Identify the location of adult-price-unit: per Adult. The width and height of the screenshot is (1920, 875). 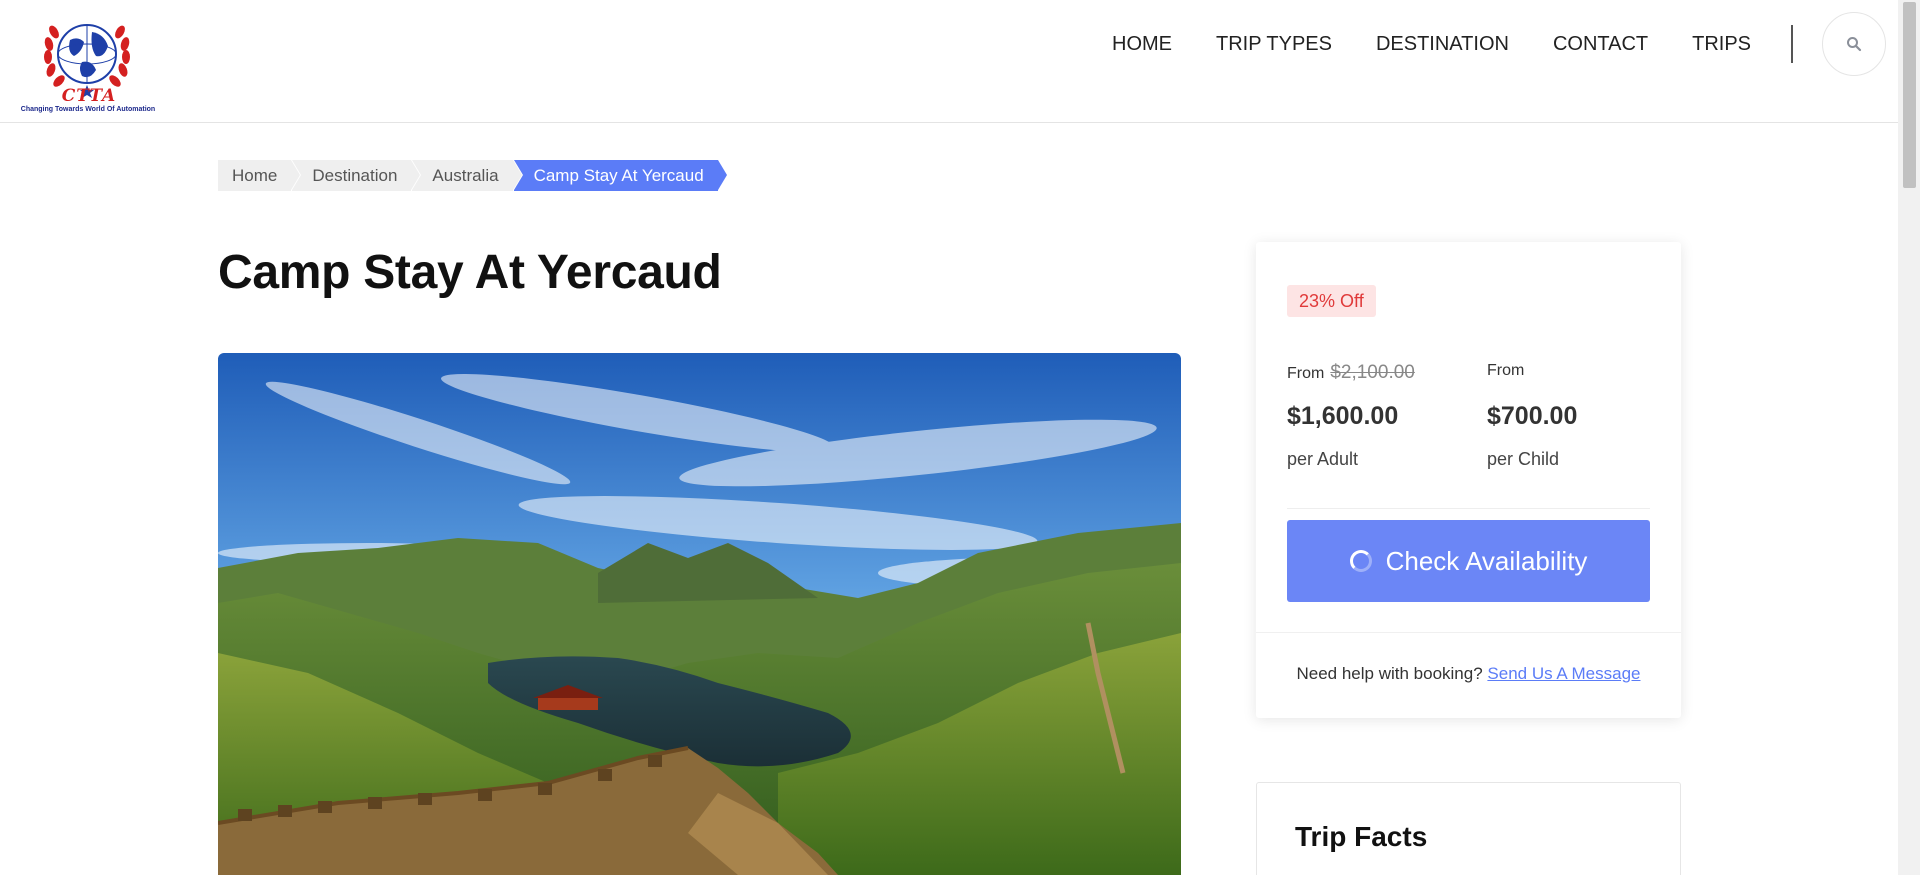
(1323, 459).